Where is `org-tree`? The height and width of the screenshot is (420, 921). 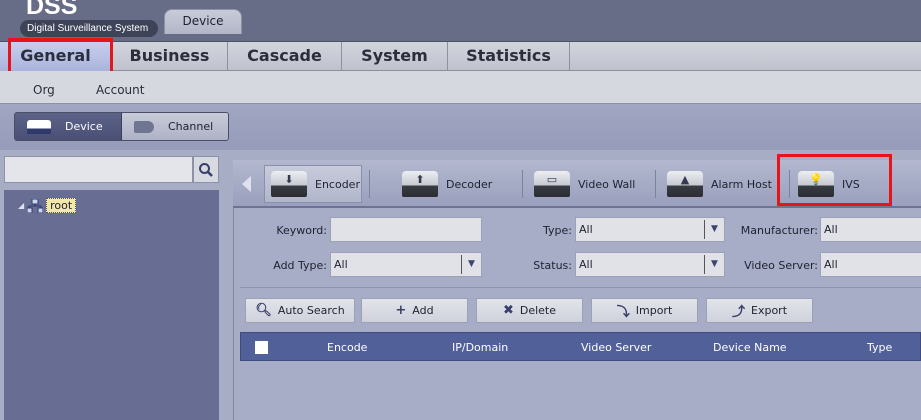
org-tree is located at coordinates (111, 305).